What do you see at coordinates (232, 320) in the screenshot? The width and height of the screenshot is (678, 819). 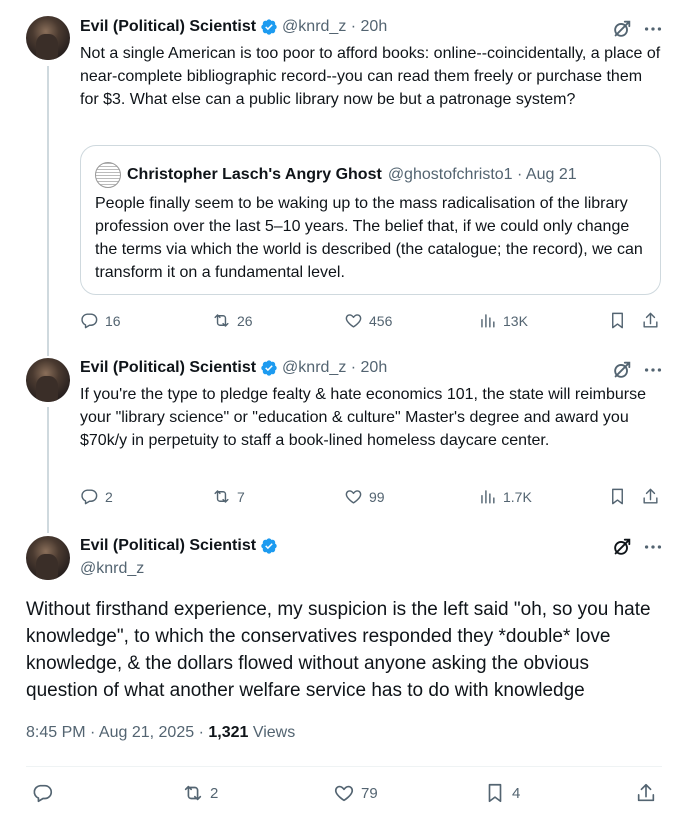 I see `repost-button: 26` at bounding box center [232, 320].